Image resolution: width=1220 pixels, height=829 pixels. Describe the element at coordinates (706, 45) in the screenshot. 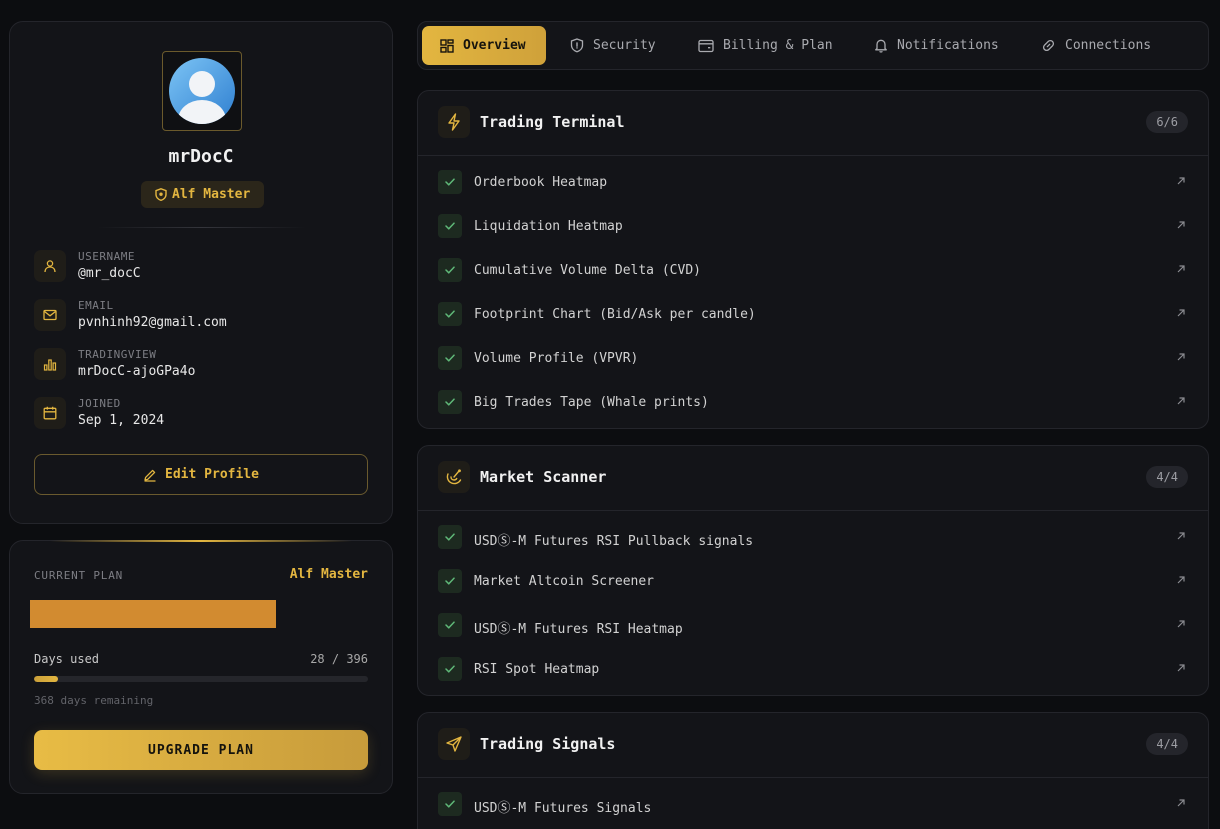

I see `wallet-icon` at that location.